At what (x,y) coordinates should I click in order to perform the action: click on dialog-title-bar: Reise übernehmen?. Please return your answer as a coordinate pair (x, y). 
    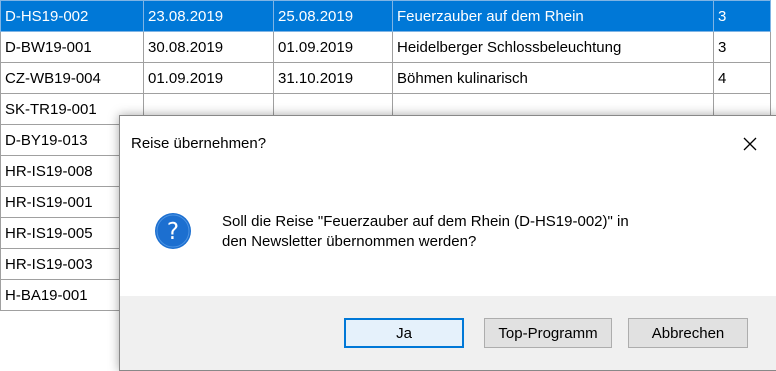
    Looking at the image, I should click on (448, 144).